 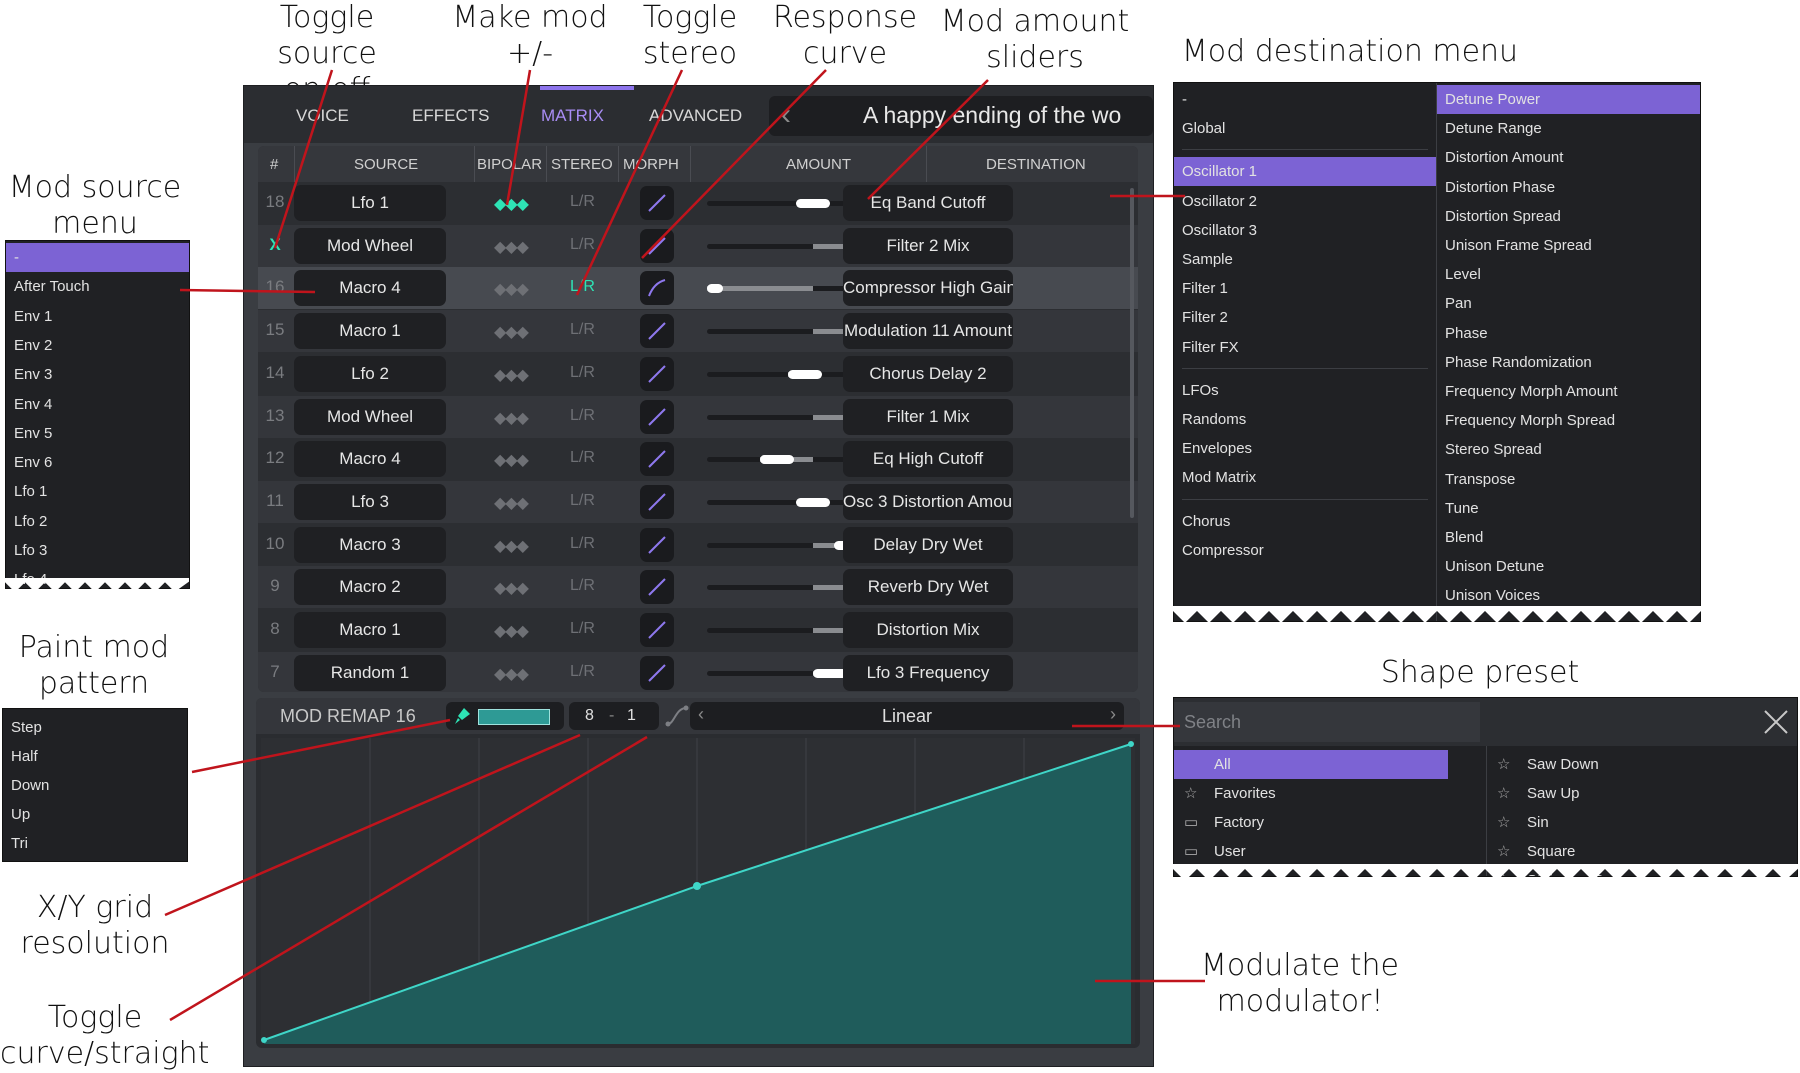 What do you see at coordinates (1327, 722) in the screenshot?
I see `search-input: Search` at bounding box center [1327, 722].